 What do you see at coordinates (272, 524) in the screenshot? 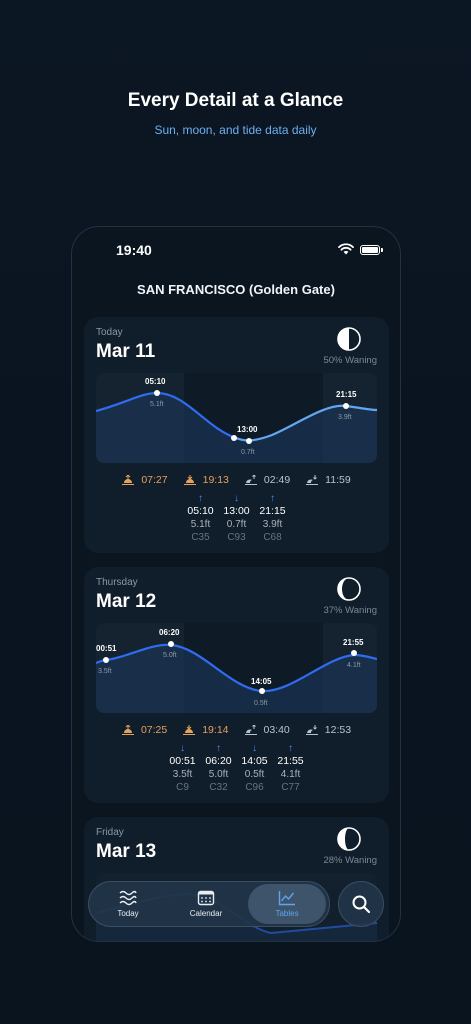
I see `tide-height: 3.9ft` at bounding box center [272, 524].